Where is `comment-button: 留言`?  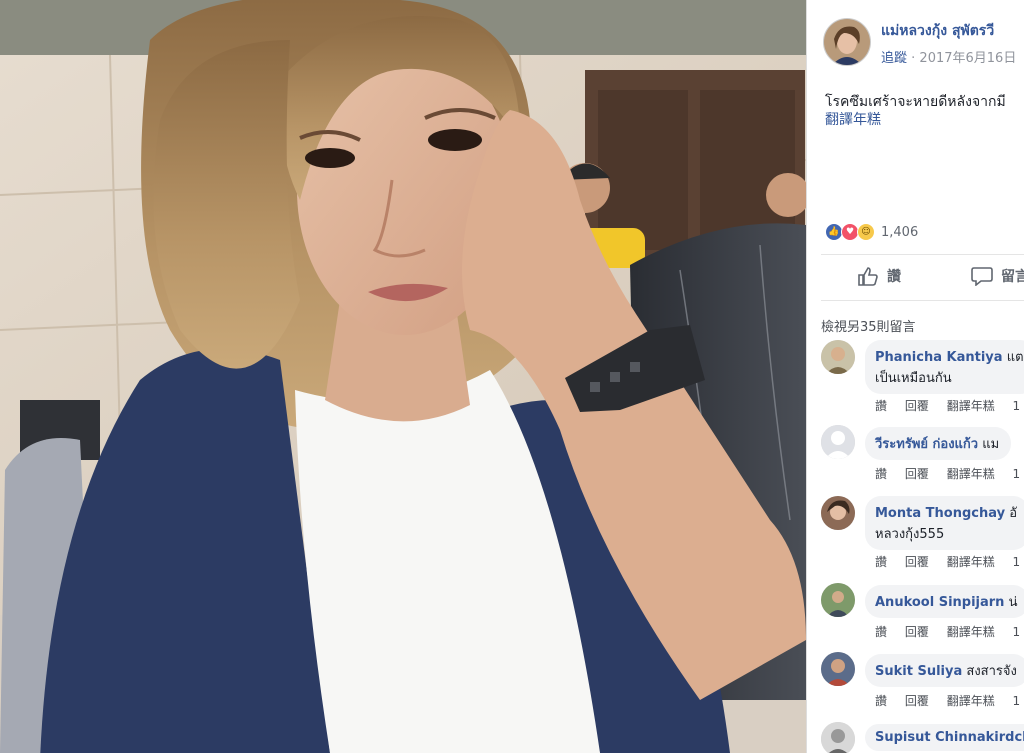 comment-button: 留言 is located at coordinates (997, 276).